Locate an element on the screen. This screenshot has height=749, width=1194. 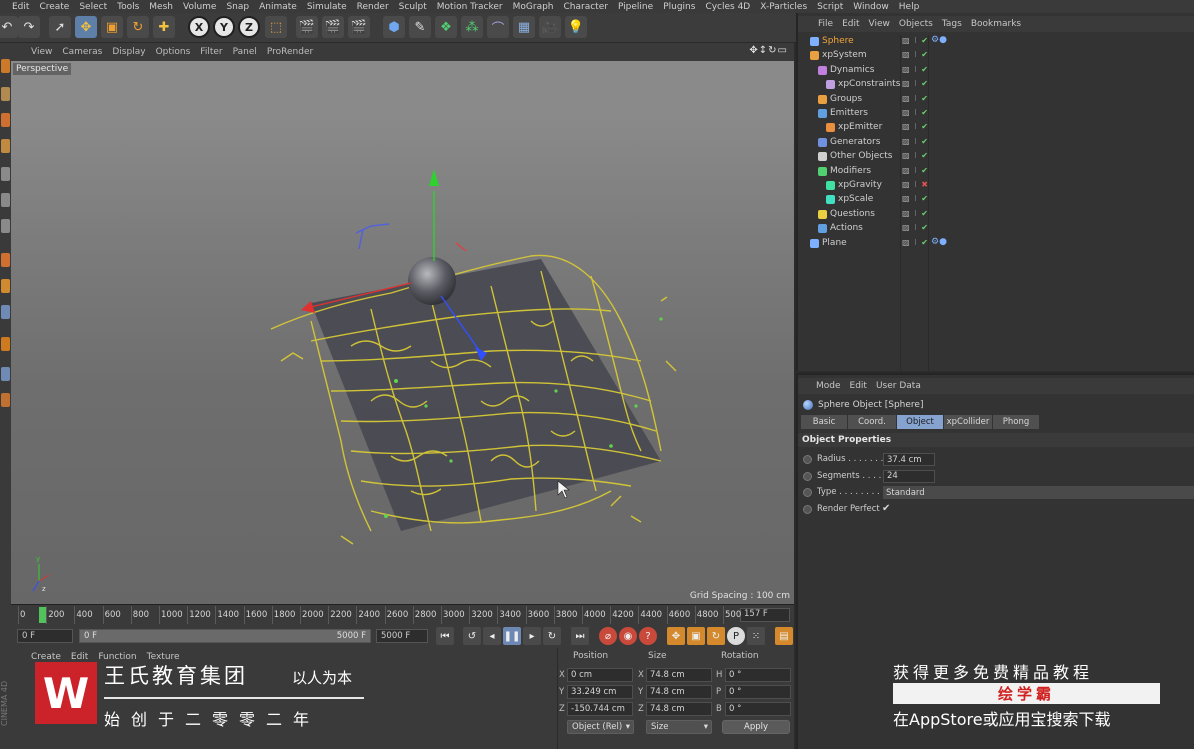
menu-snap: Snap is located at coordinates (237, 7).